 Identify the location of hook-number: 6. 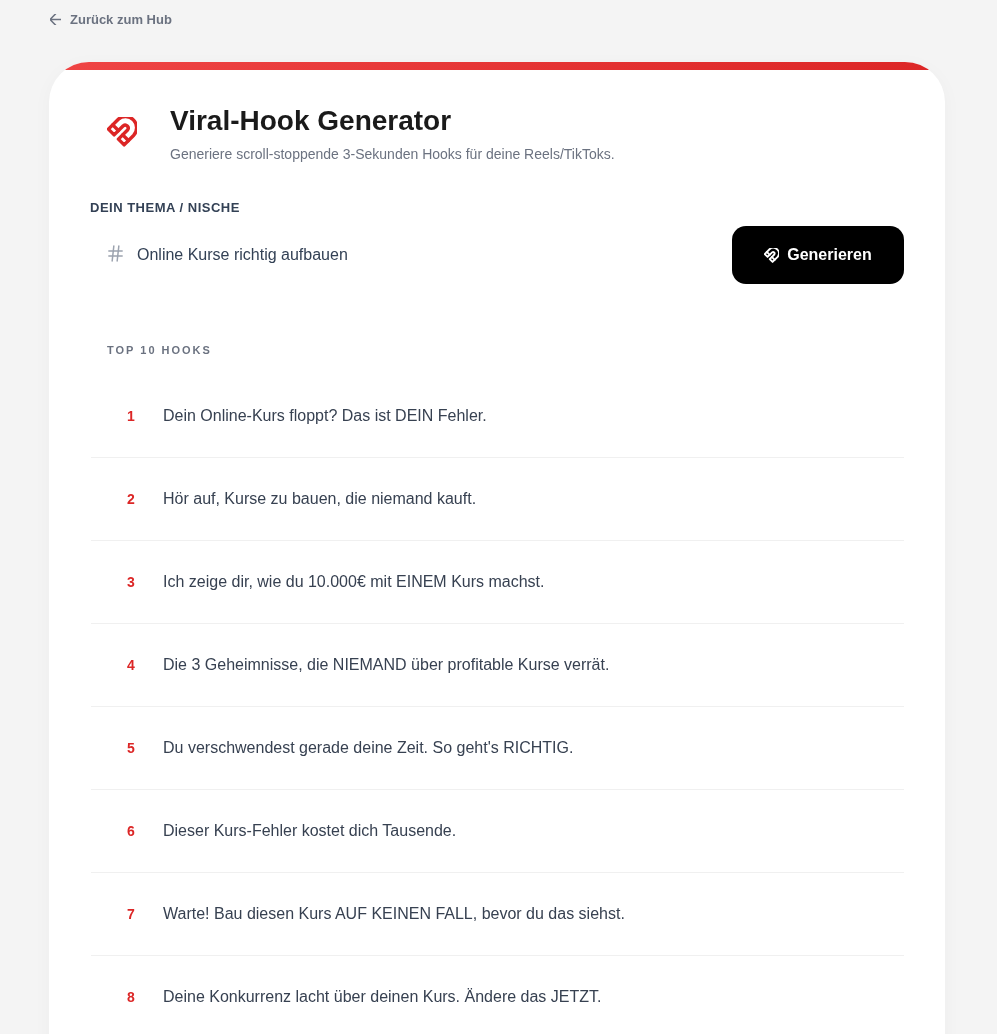
(131, 831).